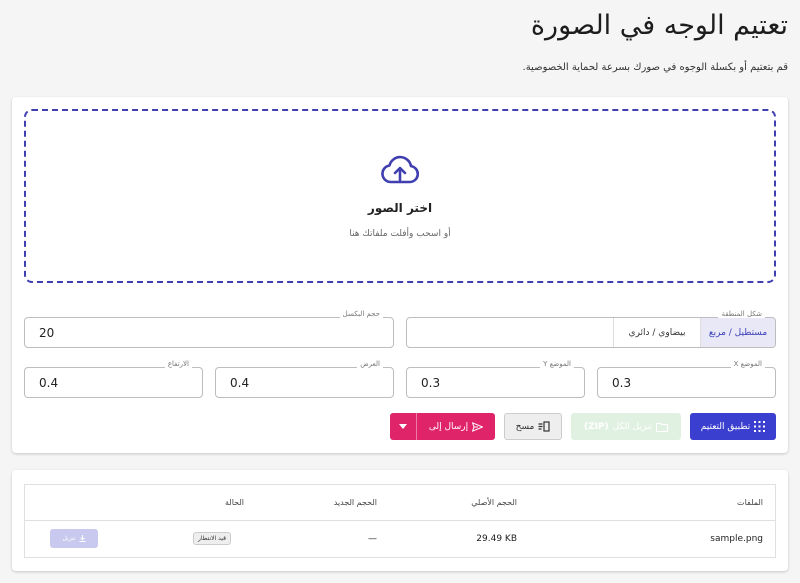 The image size is (800, 583). I want to click on shape-label: شكل المنطقة, so click(741, 314).